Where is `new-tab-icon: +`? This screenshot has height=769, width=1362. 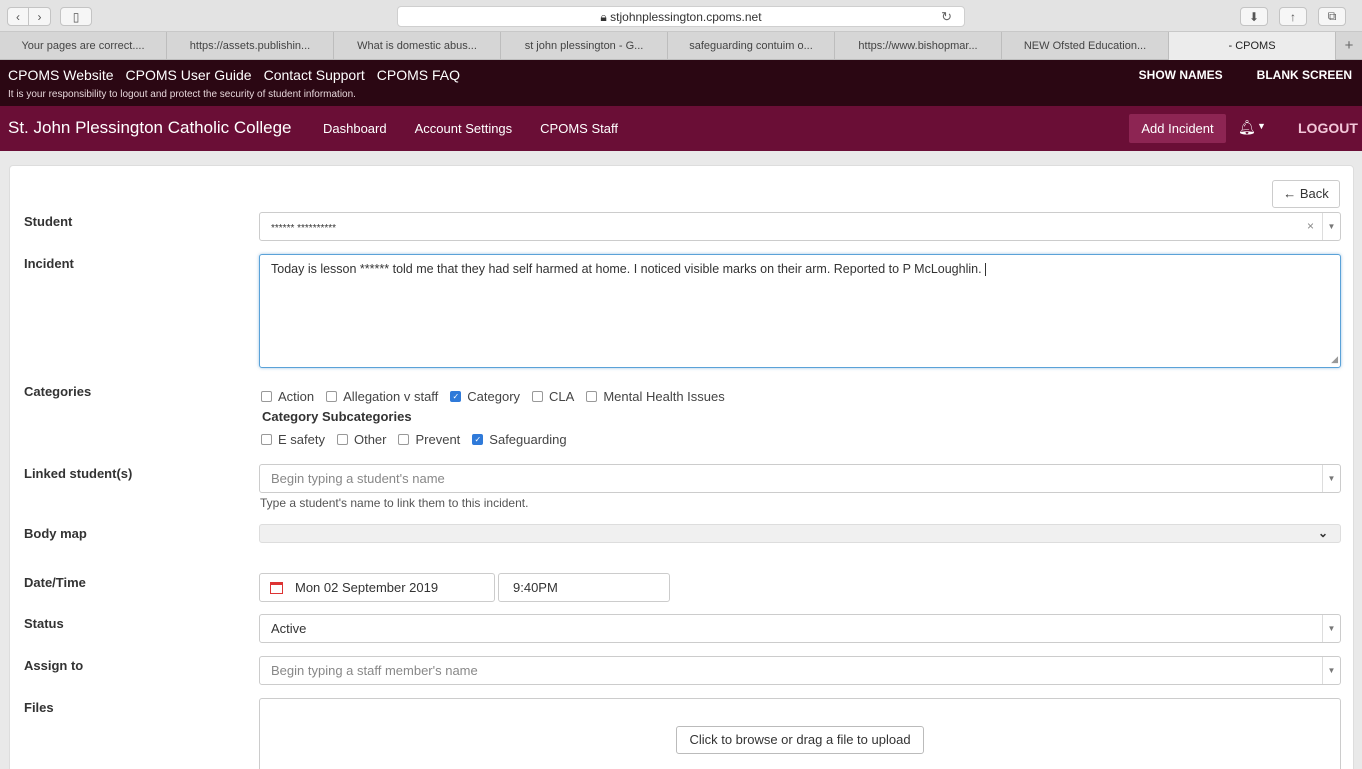 new-tab-icon: + is located at coordinates (1349, 46).